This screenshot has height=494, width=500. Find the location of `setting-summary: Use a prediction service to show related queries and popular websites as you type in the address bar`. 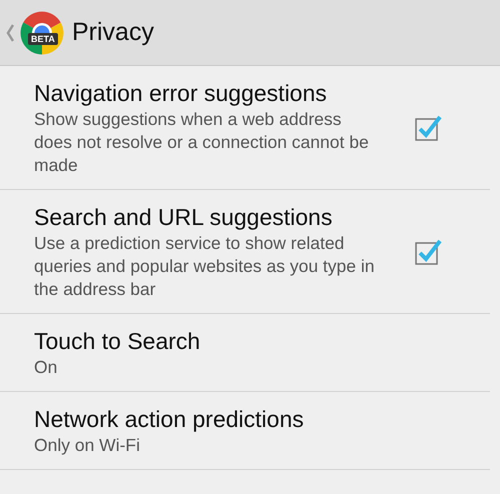

setting-summary: Use a prediction service to show related queries and popular websites as you type in the address bar is located at coordinates (205, 266).